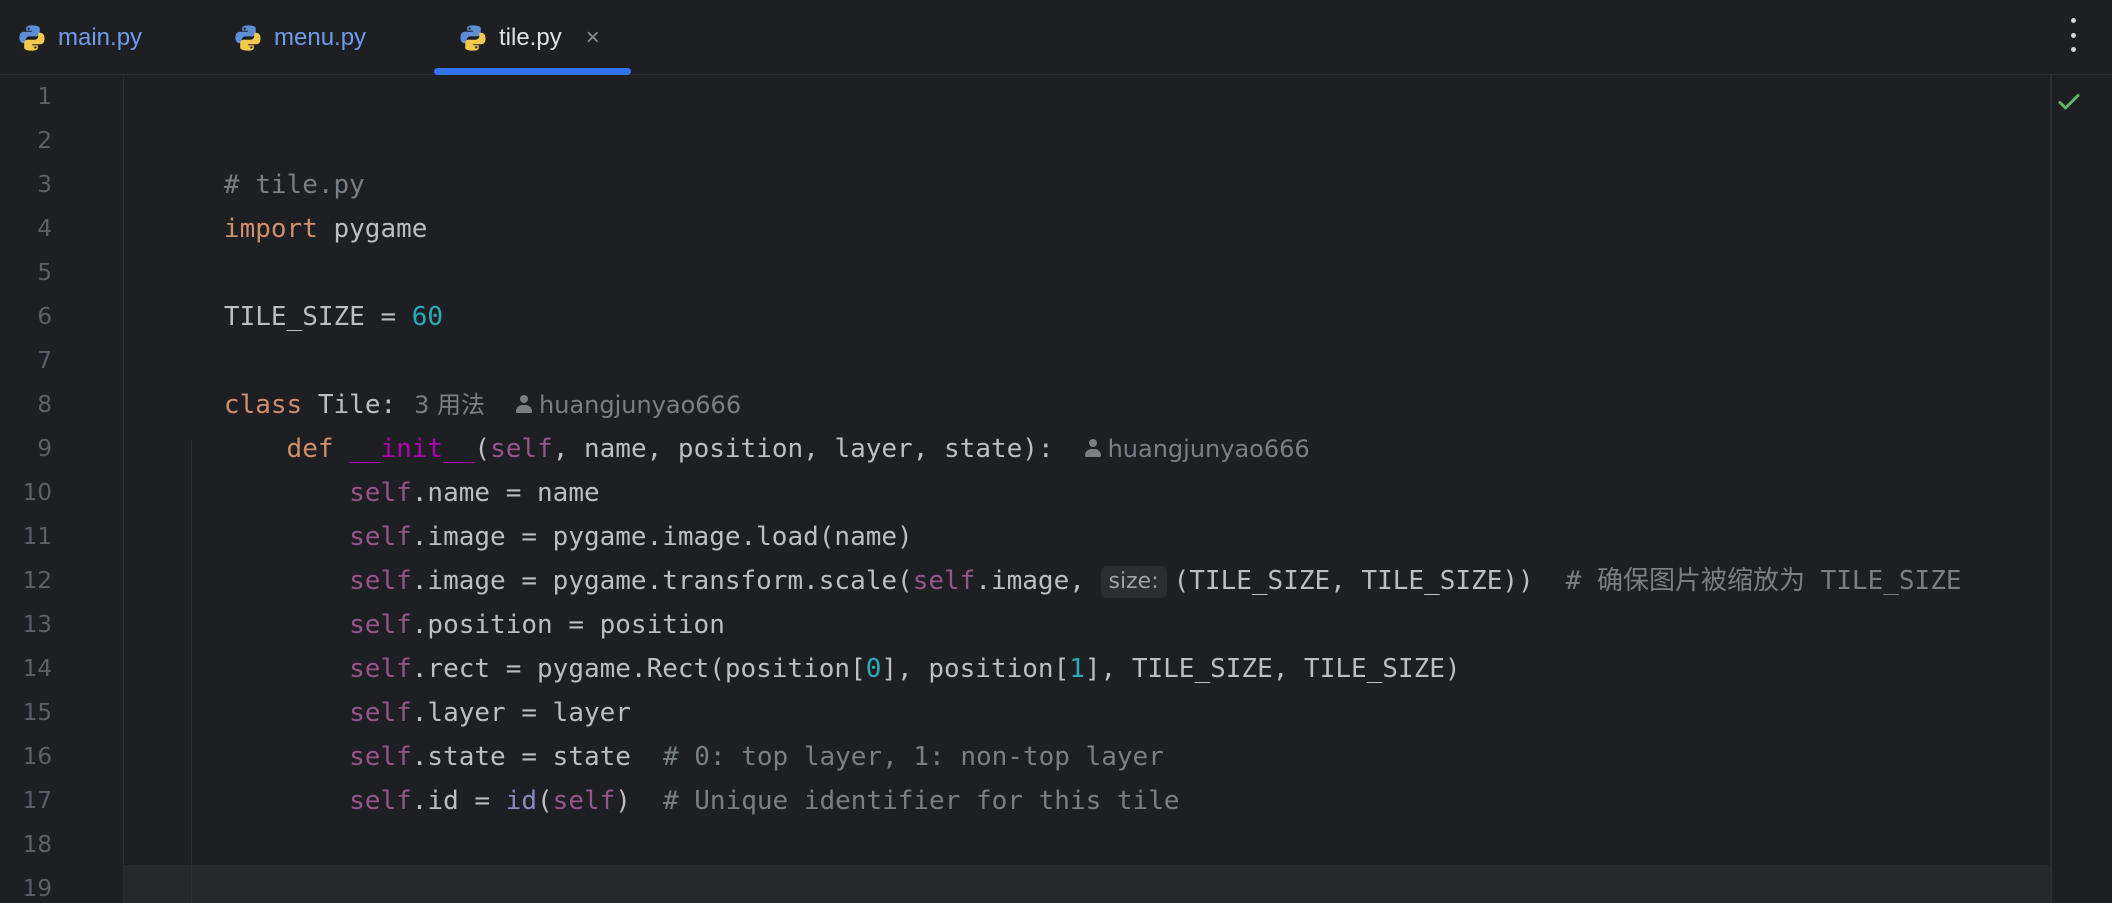  I want to click on line-number: 10, so click(37, 493).